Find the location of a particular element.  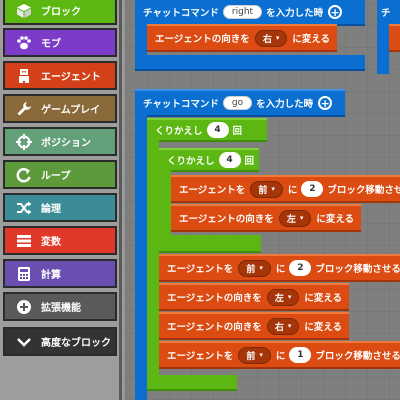

inner-loop-footer is located at coordinates (210, 244).